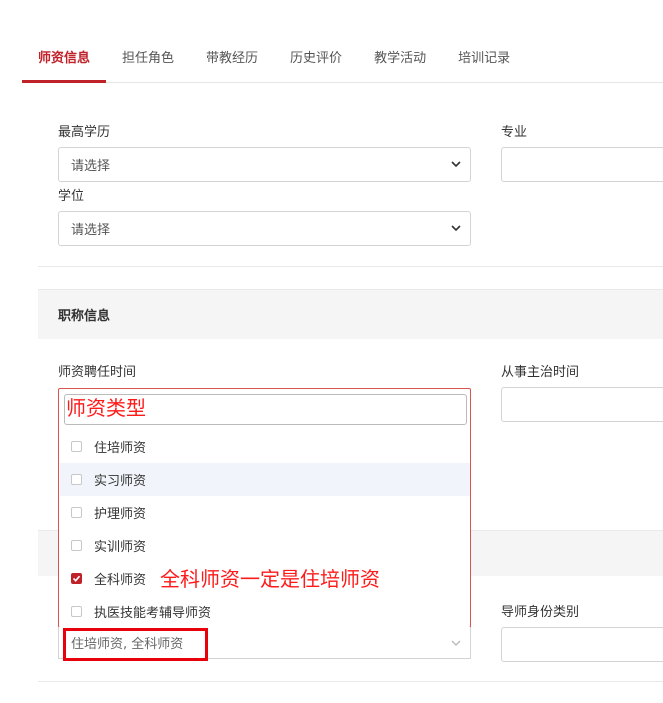 The image size is (663, 703). I want to click on section-header, so click(350, 314).